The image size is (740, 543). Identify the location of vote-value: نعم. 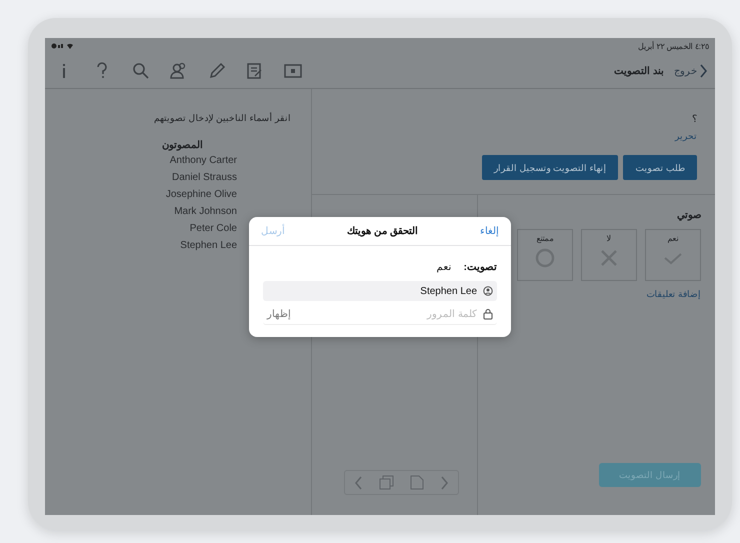
(444, 267).